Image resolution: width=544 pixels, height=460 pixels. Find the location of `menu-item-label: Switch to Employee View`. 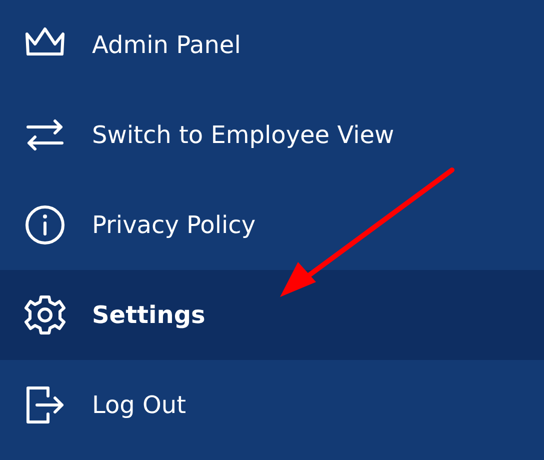

menu-item-label: Switch to Employee View is located at coordinates (243, 135).